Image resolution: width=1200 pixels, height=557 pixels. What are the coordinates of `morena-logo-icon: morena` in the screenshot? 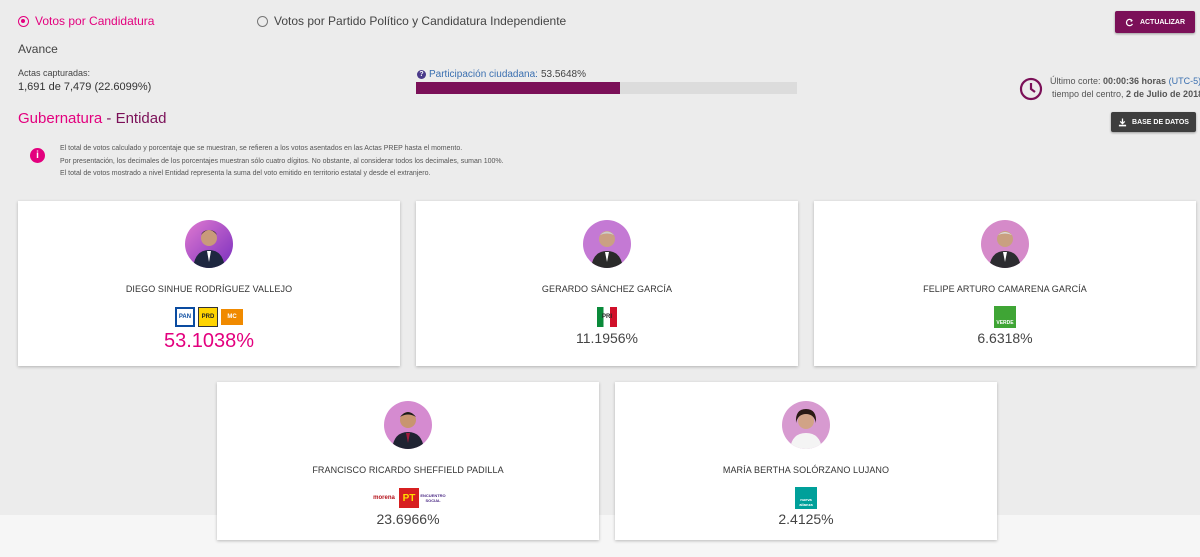 It's located at (384, 498).